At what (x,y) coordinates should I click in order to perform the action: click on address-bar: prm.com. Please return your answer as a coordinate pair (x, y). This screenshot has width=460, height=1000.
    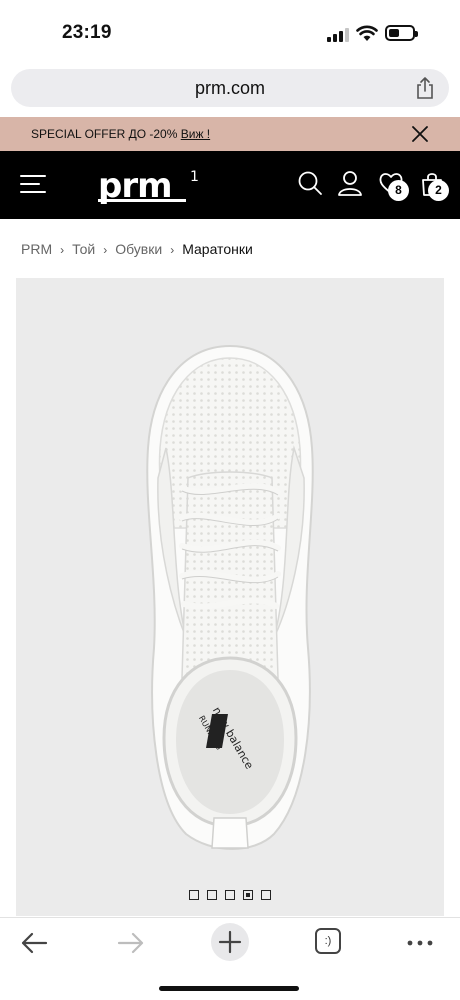
    Looking at the image, I should click on (230, 88).